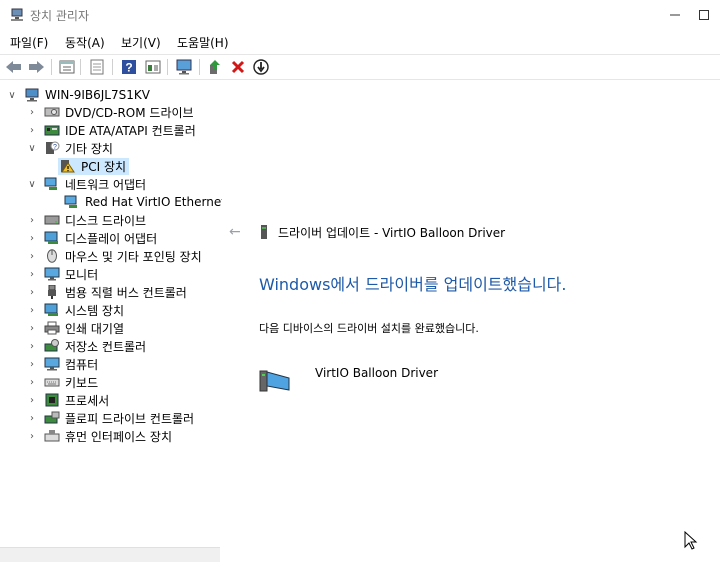 This screenshot has width=720, height=562. I want to click on tree-root: ∨ WIN-9IB6JL7S1KV, so click(78, 95).